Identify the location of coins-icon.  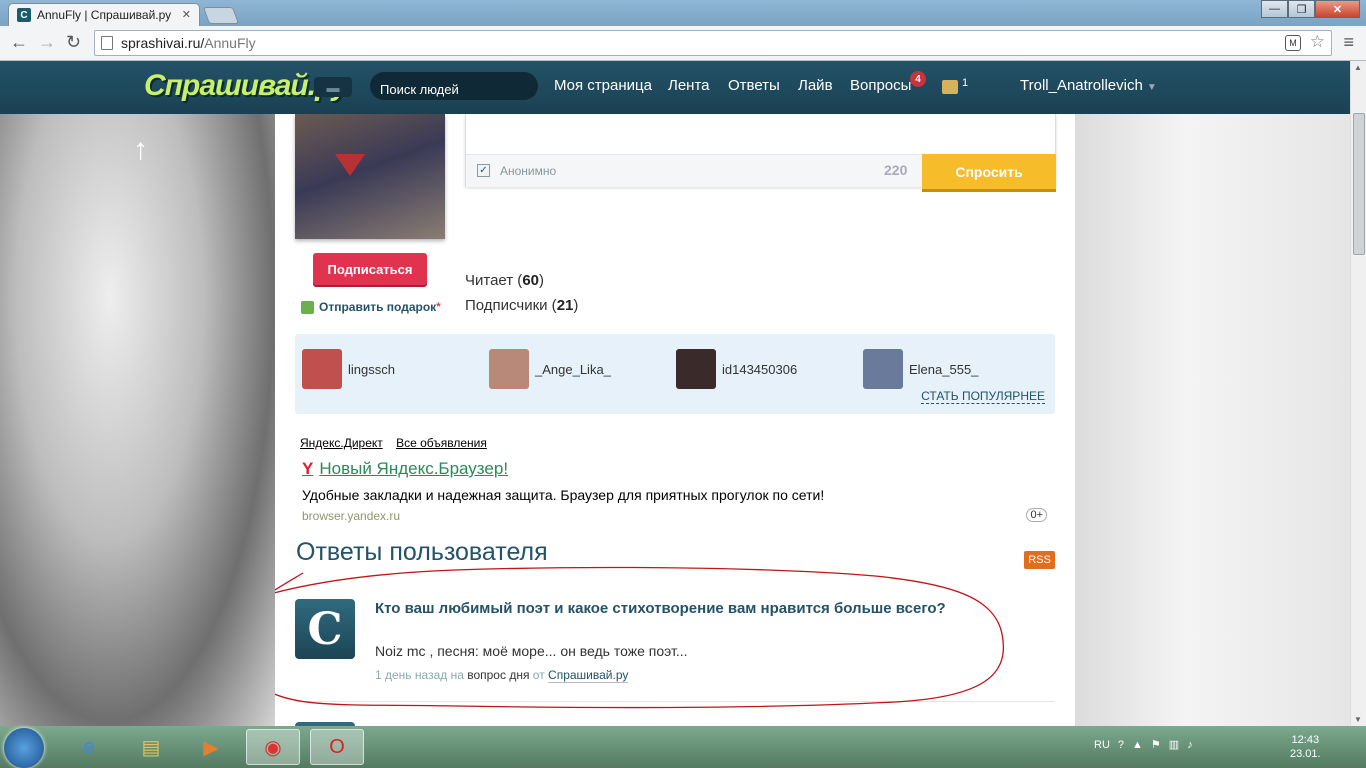
(950, 87).